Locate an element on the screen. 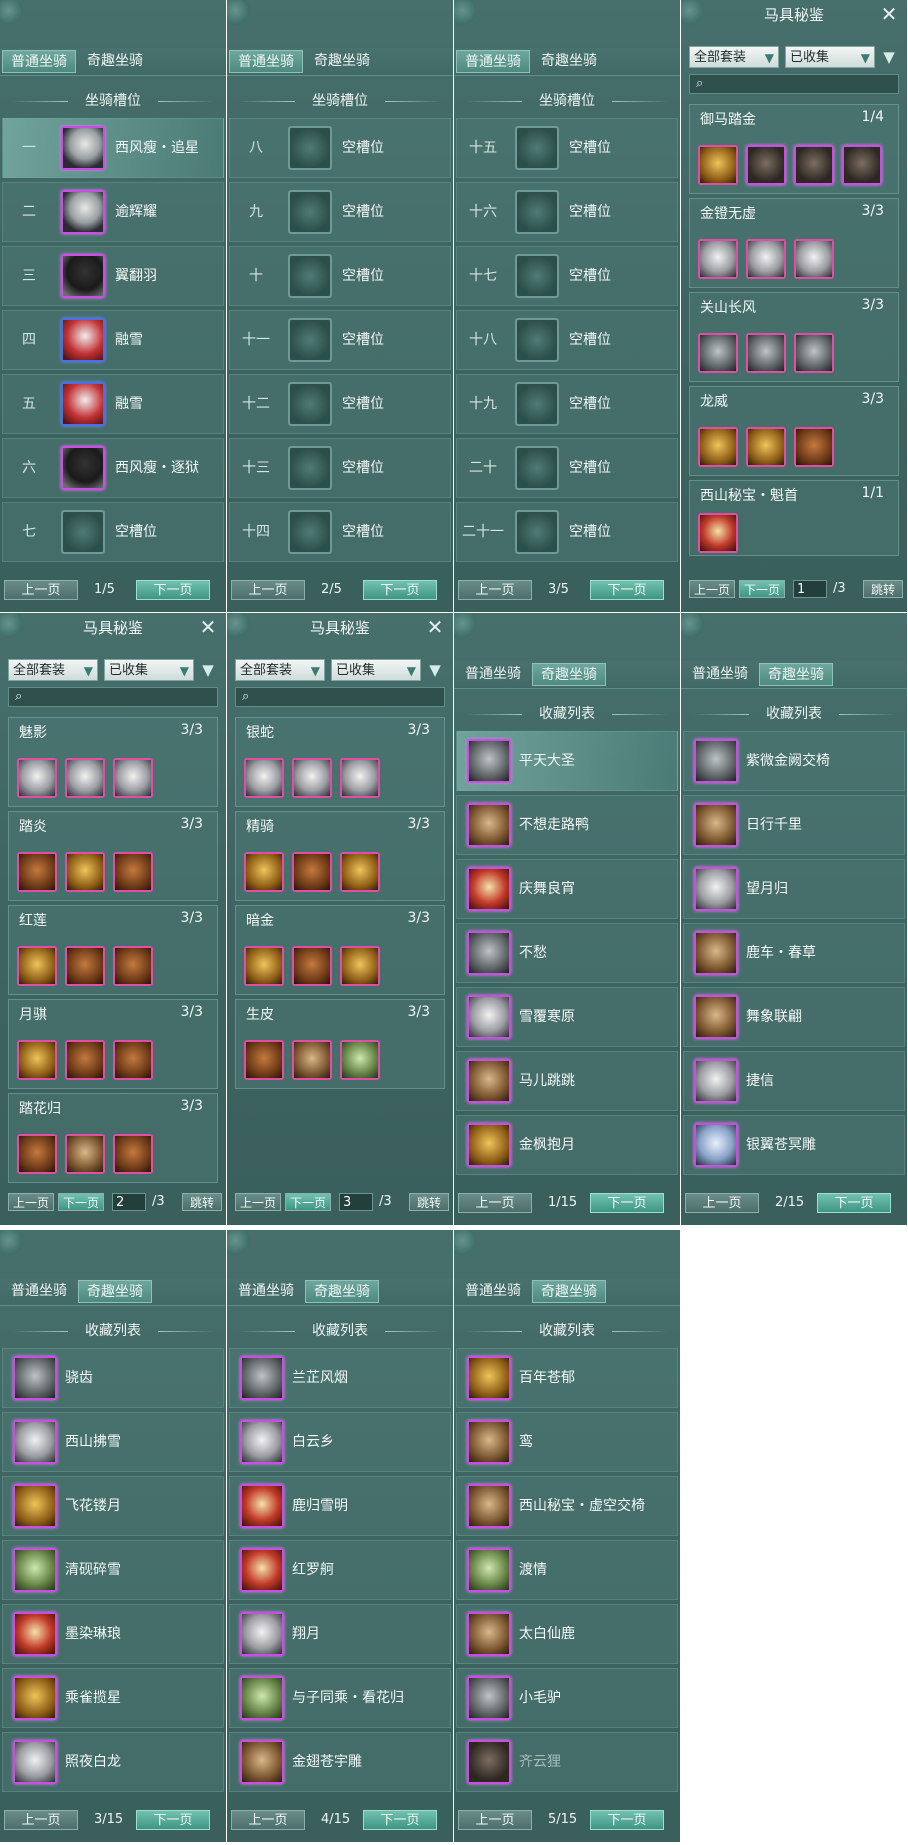  mount-slot-row: 十二 空槽位 is located at coordinates (340, 404).